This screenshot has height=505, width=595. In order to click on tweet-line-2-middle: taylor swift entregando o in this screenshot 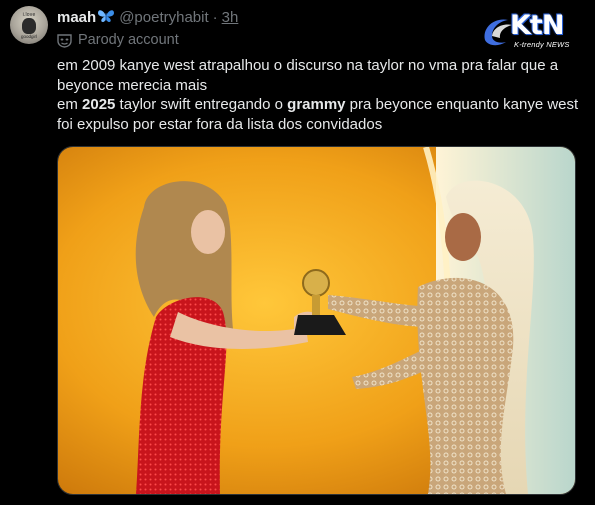, I will do `click(201, 104)`.